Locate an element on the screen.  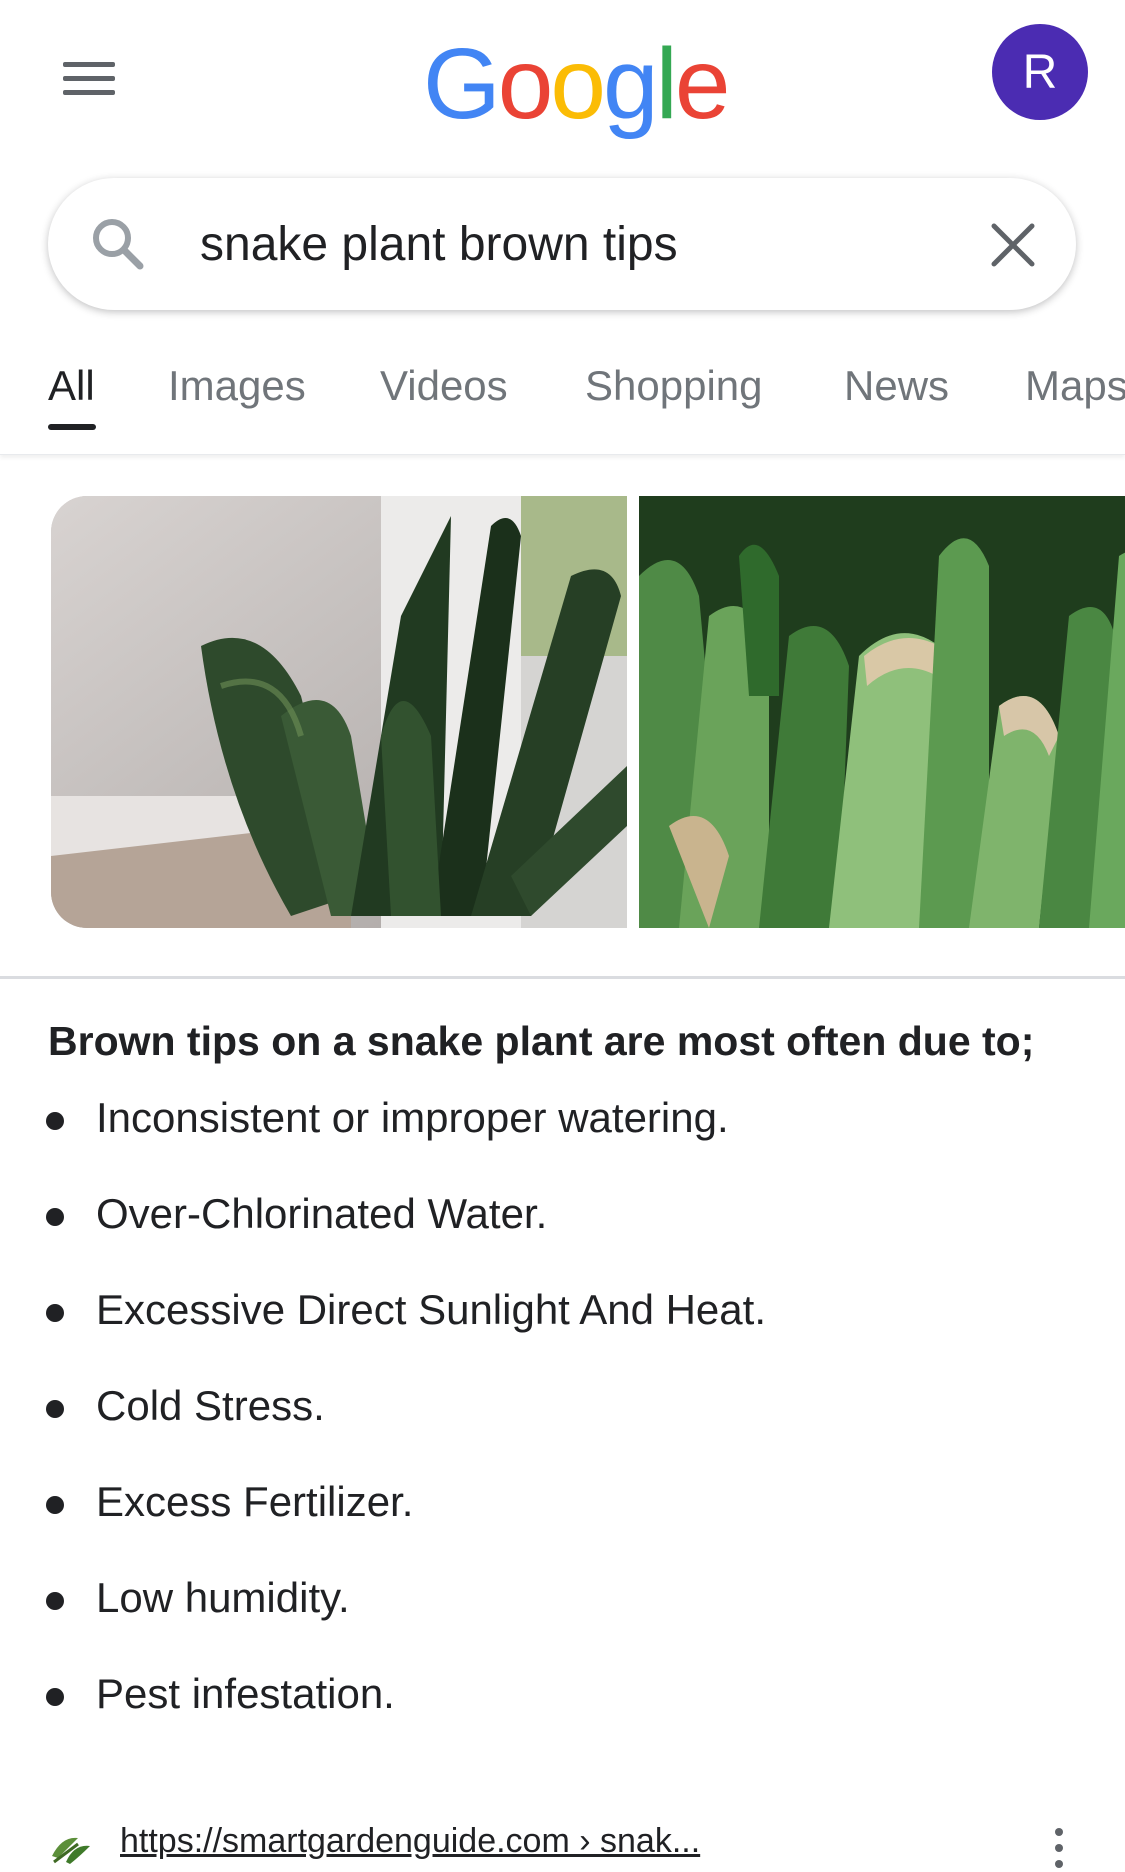
list-item: Excessive Direct Sunlight And Heat. is located at coordinates (550, 1314).